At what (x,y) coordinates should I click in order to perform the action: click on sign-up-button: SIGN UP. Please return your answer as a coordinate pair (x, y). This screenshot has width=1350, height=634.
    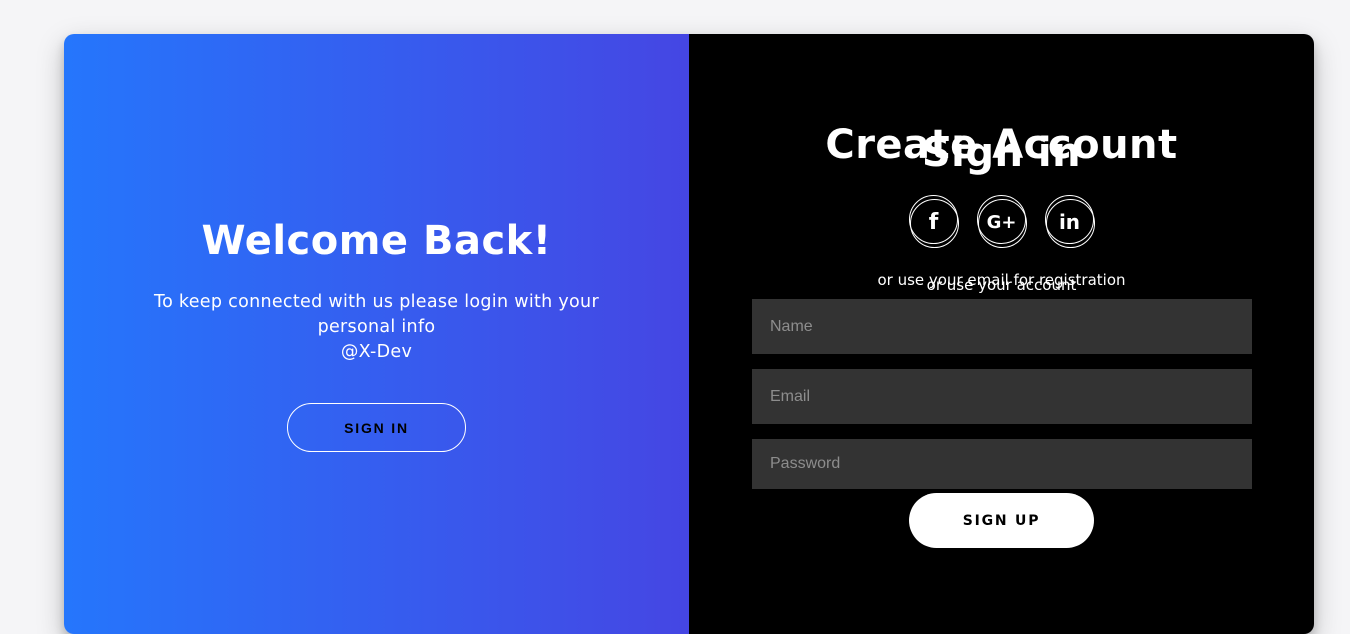
    Looking at the image, I should click on (1001, 520).